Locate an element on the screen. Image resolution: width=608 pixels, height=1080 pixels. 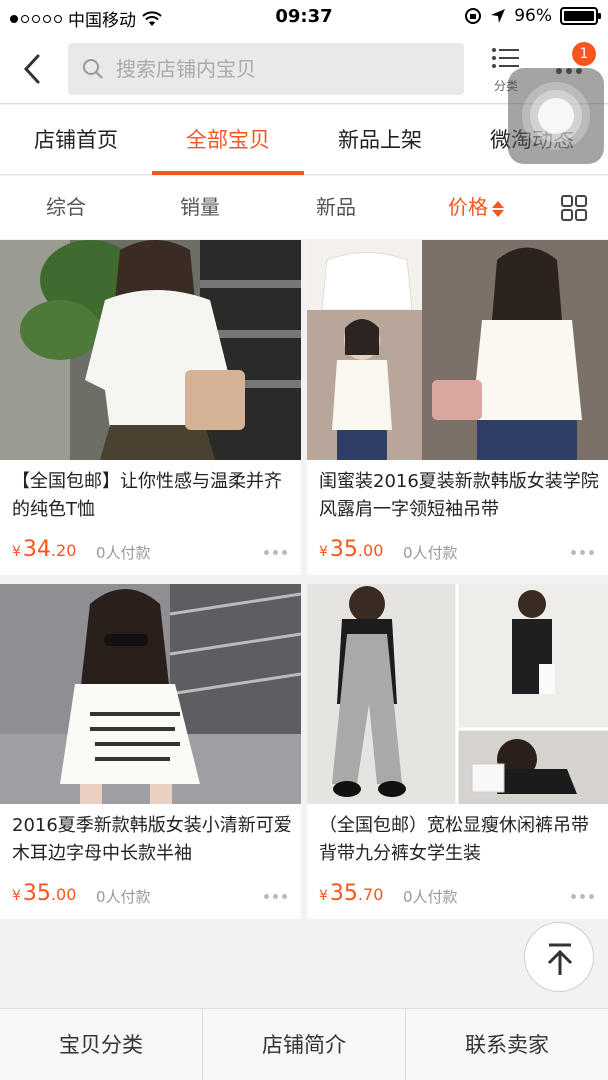
product-title: 闺蜜装2016夏装新款韩版女装学院风露肩一字领短袖吊带 is located at coordinates (459, 496).